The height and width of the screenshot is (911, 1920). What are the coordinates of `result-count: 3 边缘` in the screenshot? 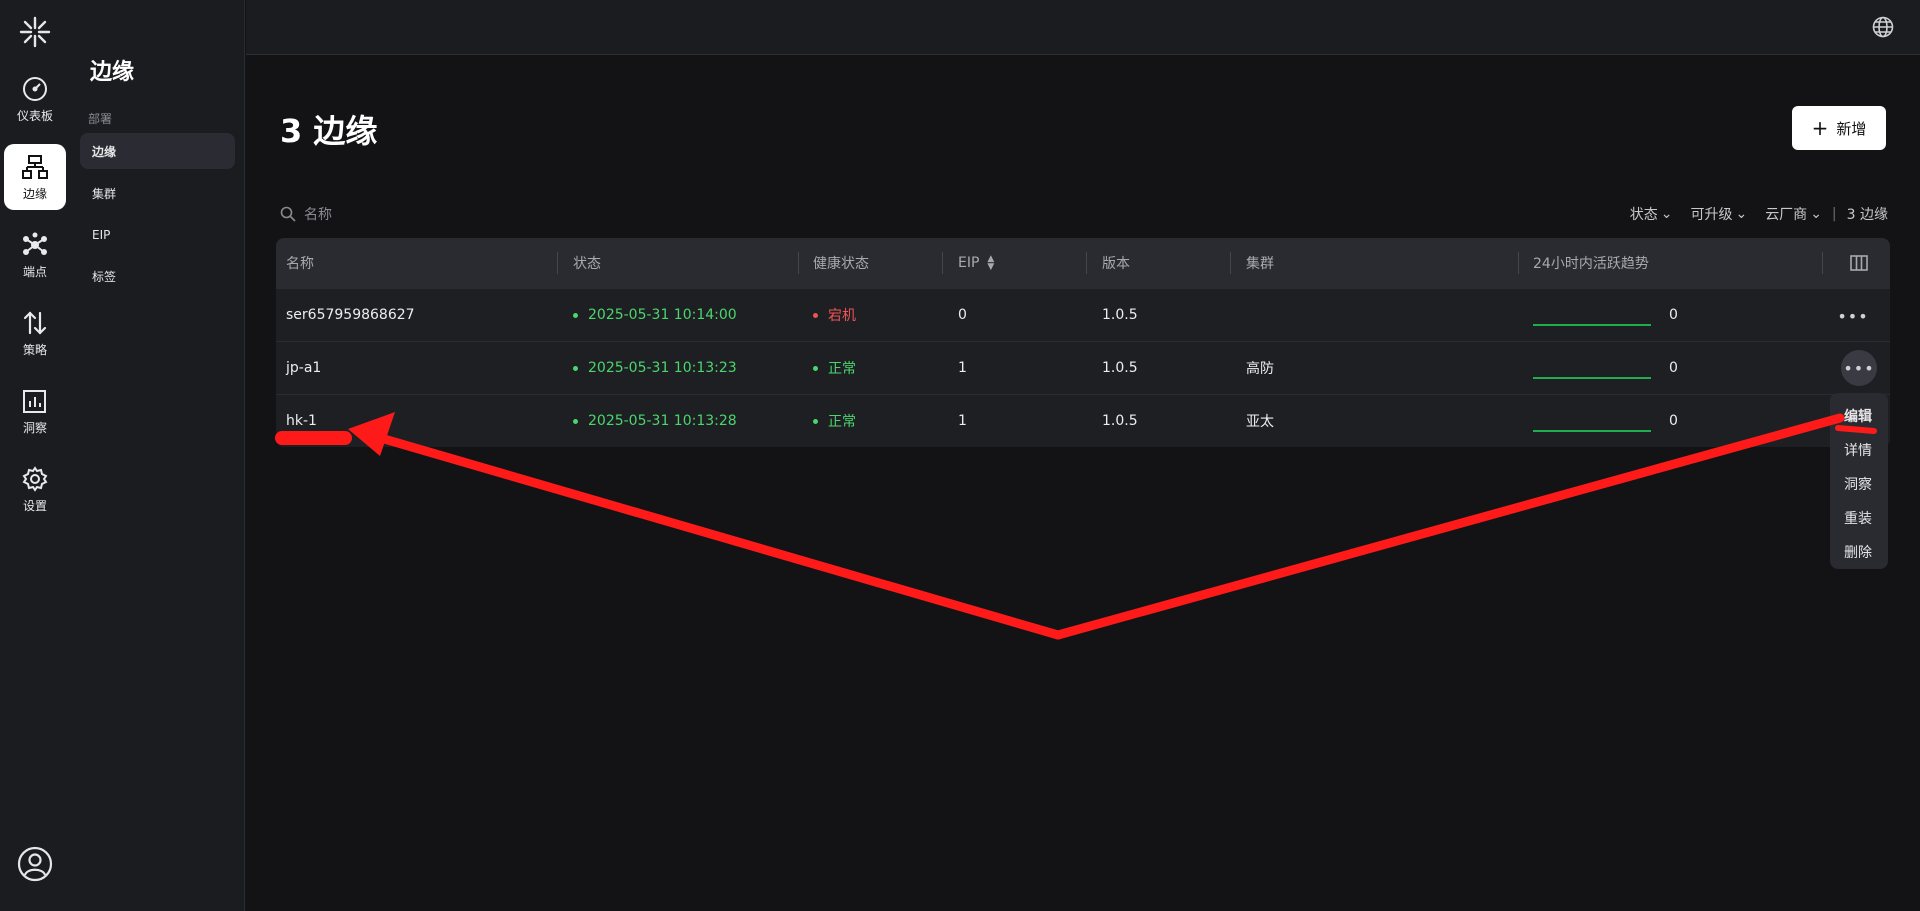 It's located at (1867, 215).